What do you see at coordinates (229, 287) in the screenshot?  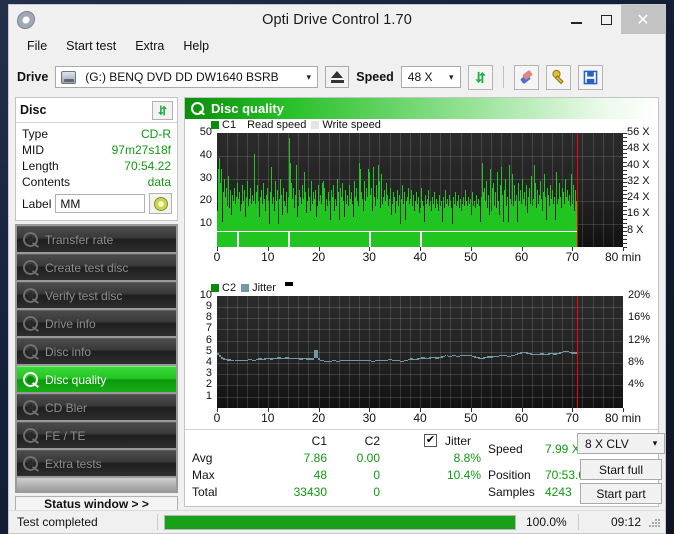 I see `legend-label-c2: C2` at bounding box center [229, 287].